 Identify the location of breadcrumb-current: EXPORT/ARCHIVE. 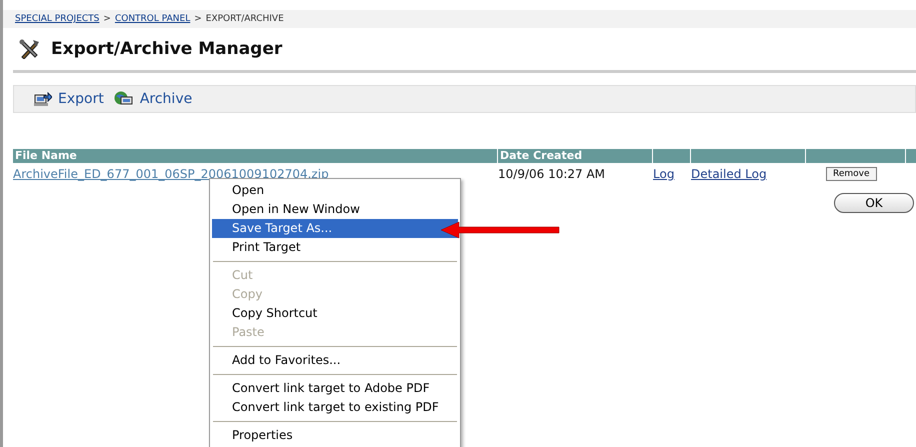
(245, 19).